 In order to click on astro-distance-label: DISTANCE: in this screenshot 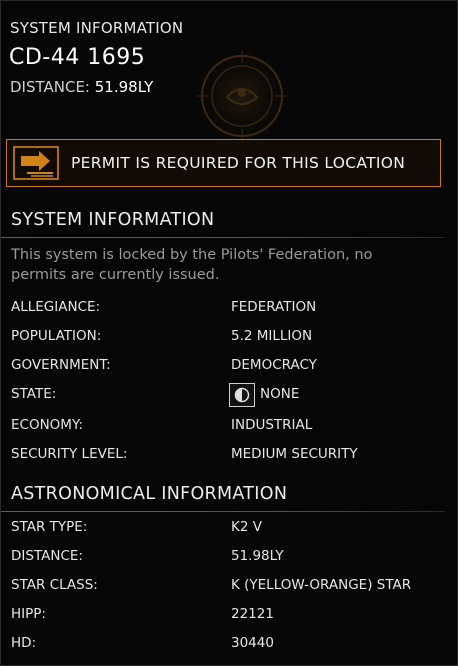, I will do `click(47, 556)`.